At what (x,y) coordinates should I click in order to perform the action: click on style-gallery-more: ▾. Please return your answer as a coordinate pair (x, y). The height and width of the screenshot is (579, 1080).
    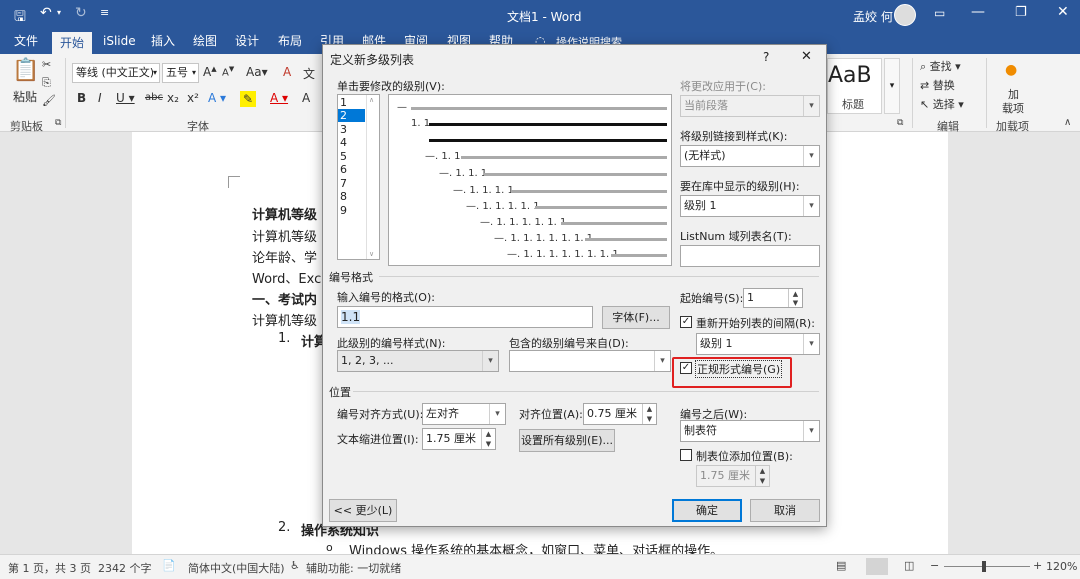
    Looking at the image, I should click on (892, 86).